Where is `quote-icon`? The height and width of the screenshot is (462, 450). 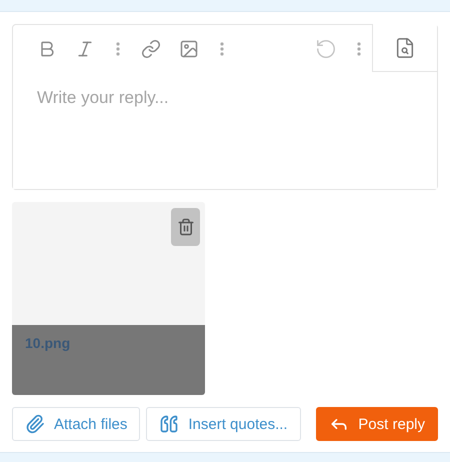 quote-icon is located at coordinates (169, 424).